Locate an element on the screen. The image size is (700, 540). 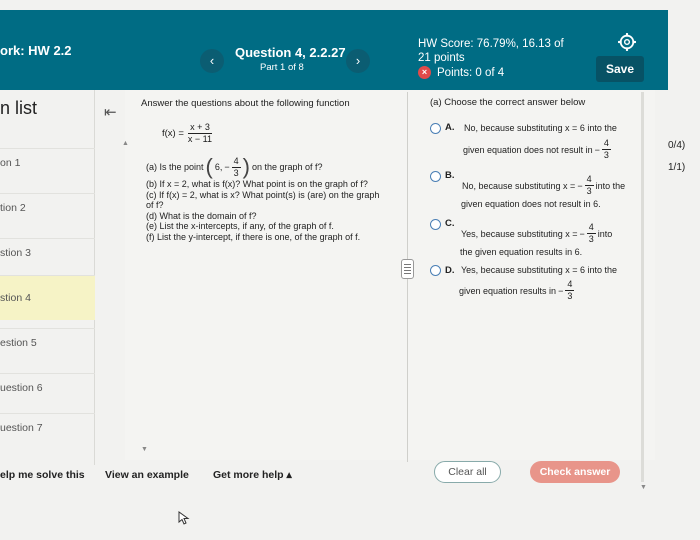
save-button: Save is located at coordinates (620, 69).